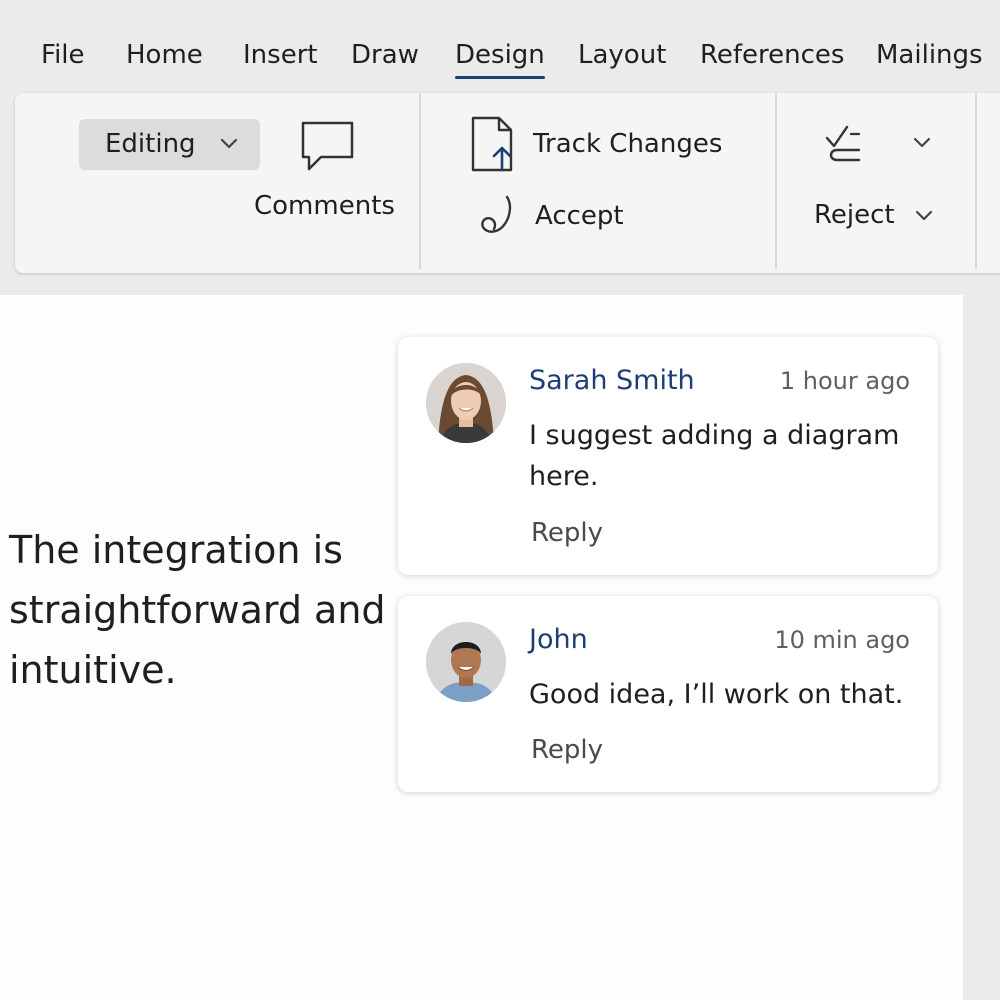 This screenshot has width=1000, height=1000. What do you see at coordinates (716, 694) in the screenshot?
I see `comment-text: Good idea, I’ll work on that.` at bounding box center [716, 694].